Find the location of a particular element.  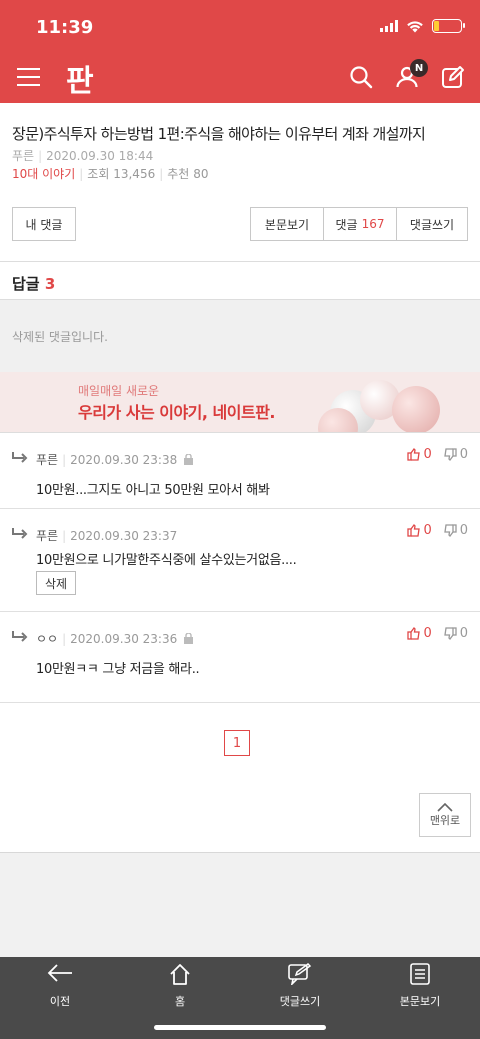

document-icon is located at coordinates (420, 974).